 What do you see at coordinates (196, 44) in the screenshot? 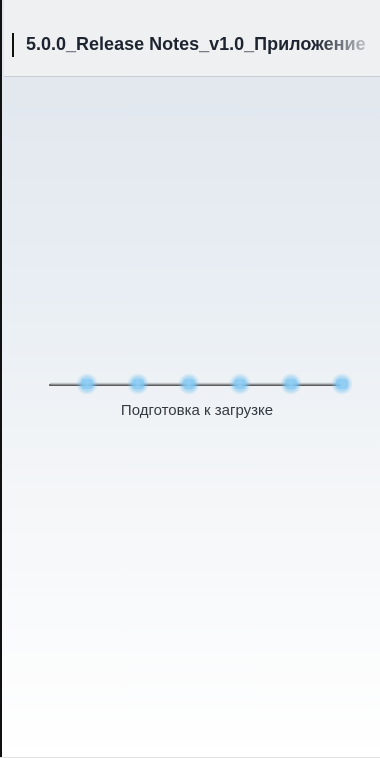
I see `document-title: 5.0.0_Release Notes_v1.0_Приложение` at bounding box center [196, 44].